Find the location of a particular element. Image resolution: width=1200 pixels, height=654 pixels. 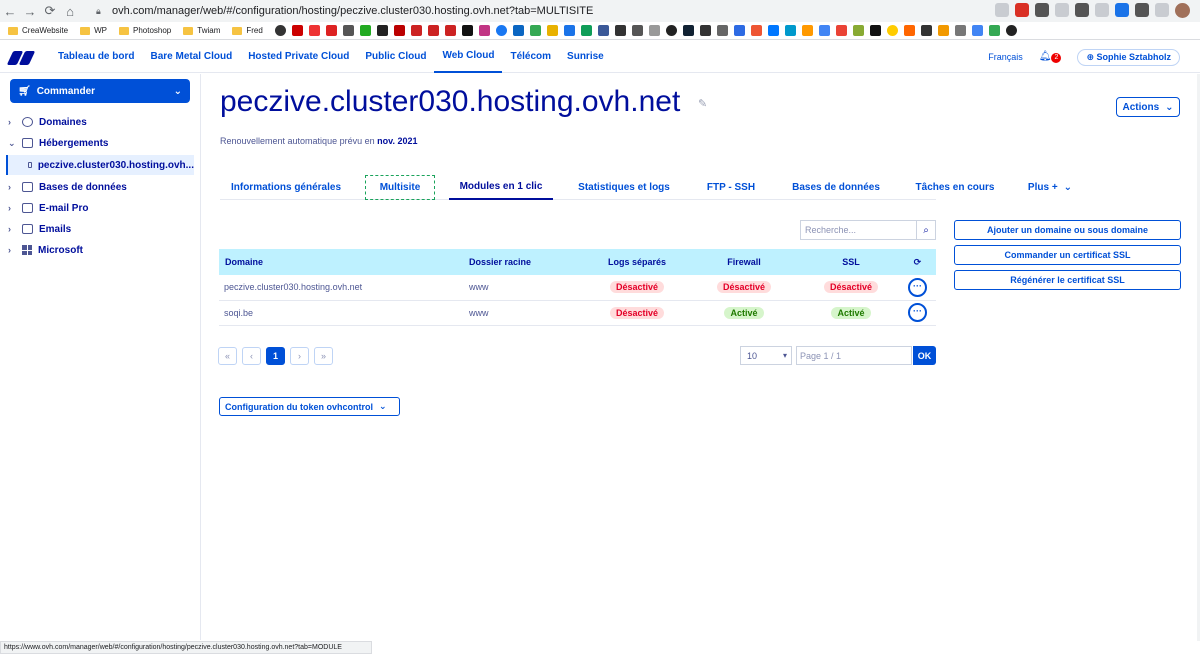

items-per-page-select: 10 ▾ is located at coordinates (766, 355).